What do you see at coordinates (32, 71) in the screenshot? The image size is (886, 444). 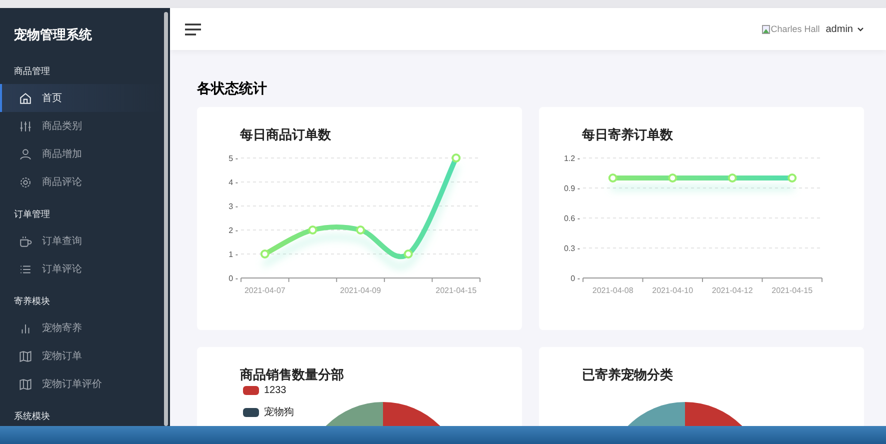 I see `section-heading: 商品管理` at bounding box center [32, 71].